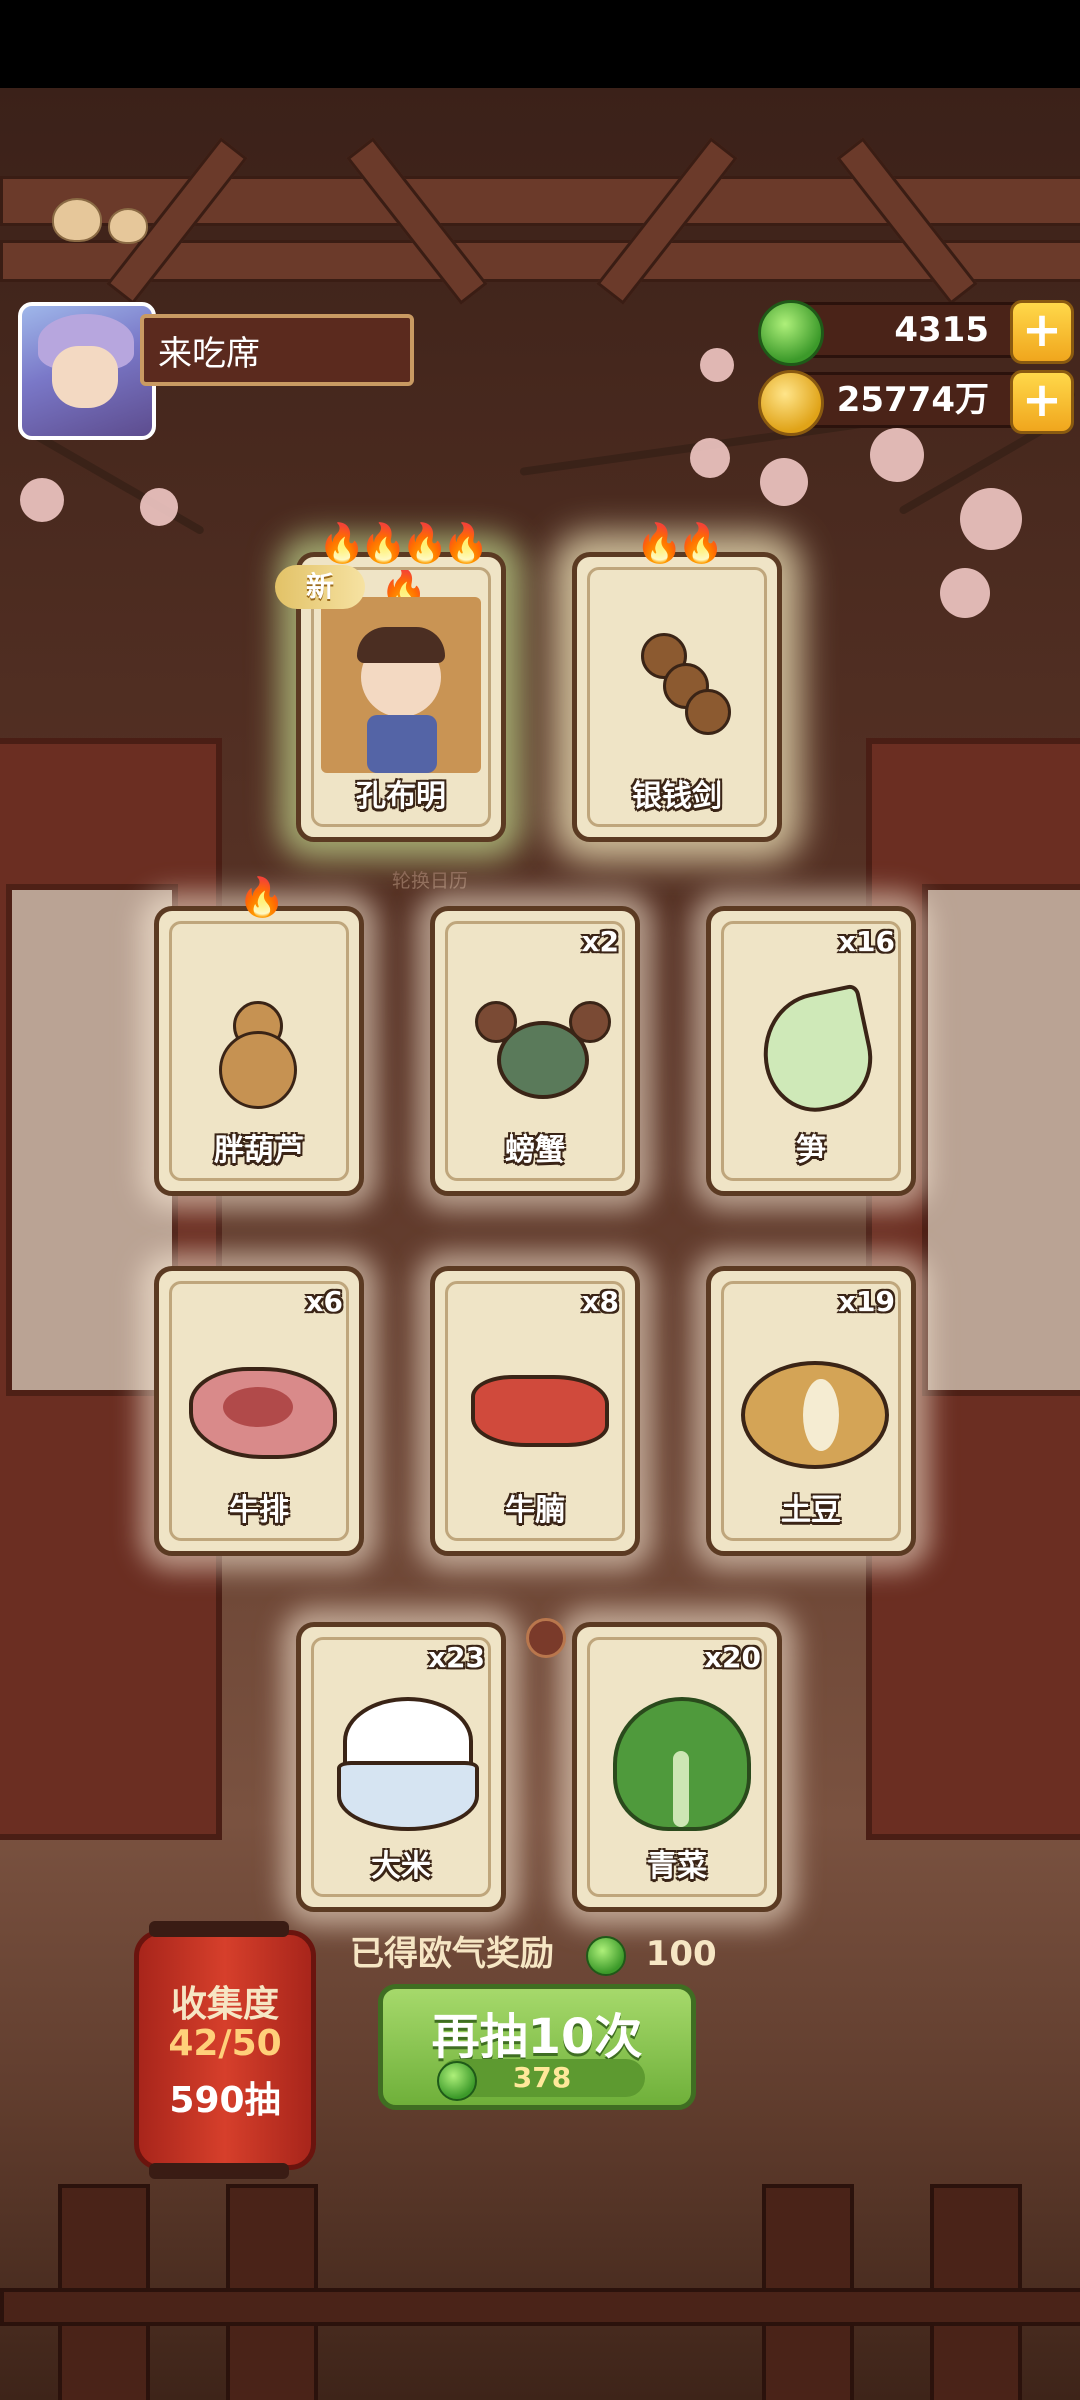  Describe the element at coordinates (401, 1767) in the screenshot. I see `card-rice: x23 大米` at that location.